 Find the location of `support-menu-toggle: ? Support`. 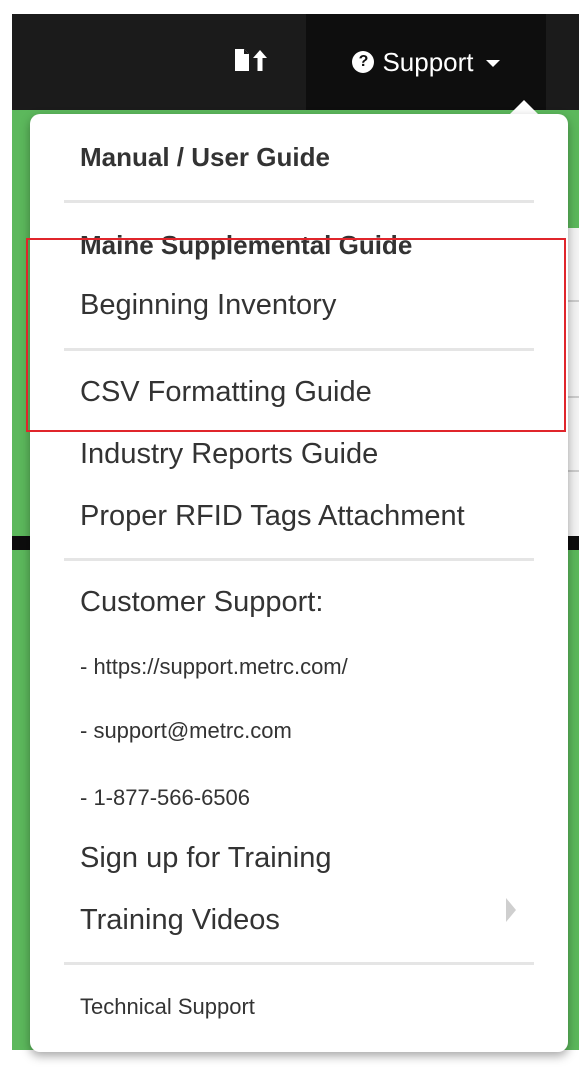

support-menu-toggle: ? Support is located at coordinates (426, 62).